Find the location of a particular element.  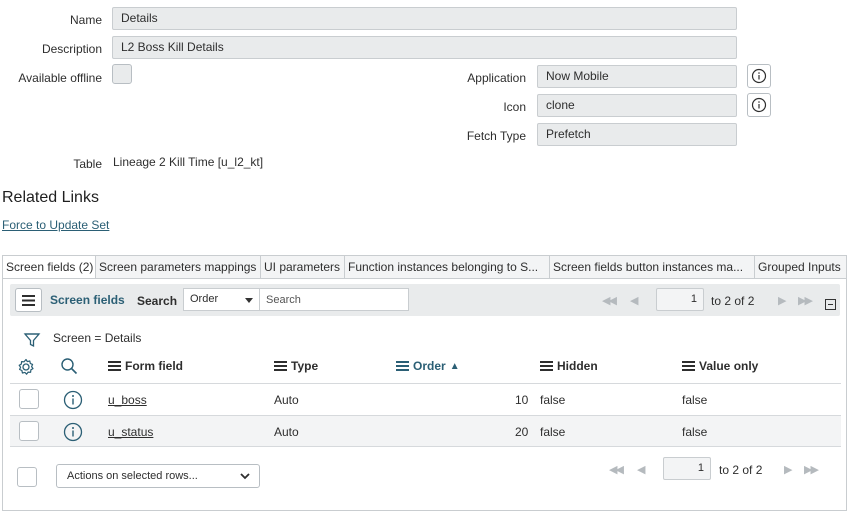

icon-field: clone is located at coordinates (637, 105).